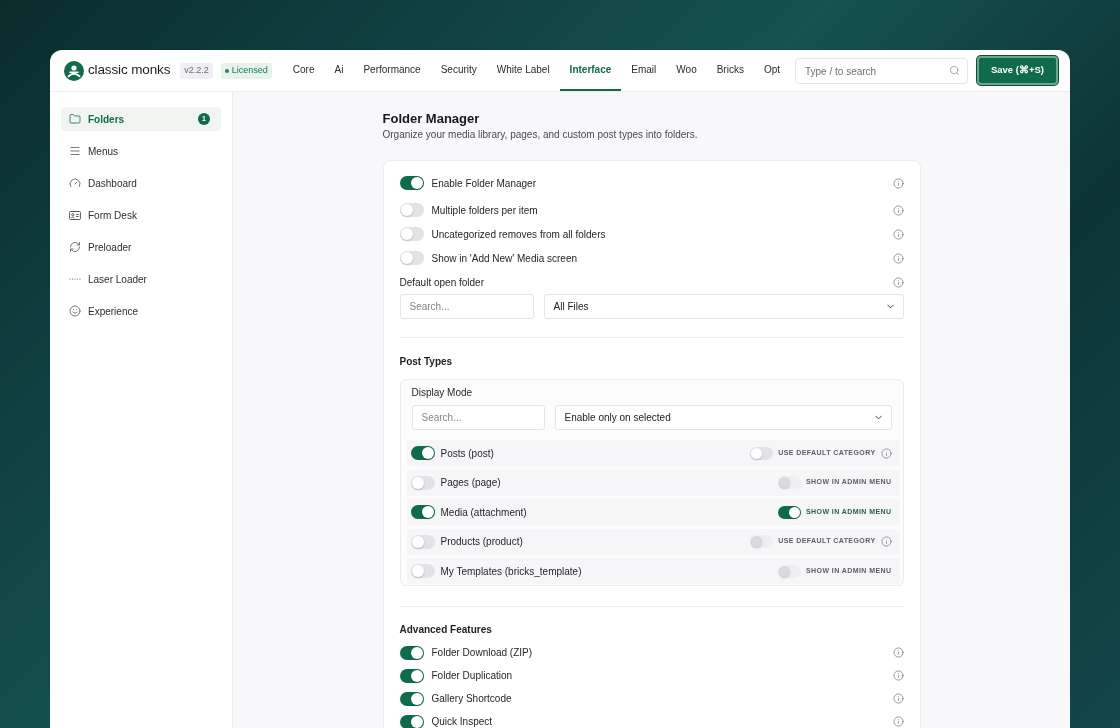 The image size is (1120, 728). Describe the element at coordinates (686, 70) in the screenshot. I see `nav-tab: Woo` at that location.